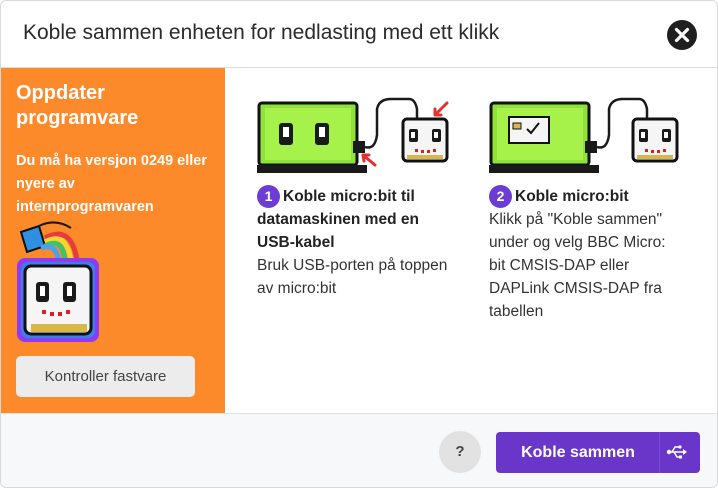 This screenshot has height=488, width=718. Describe the element at coordinates (460, 452) in the screenshot. I see `help-button: ?` at that location.